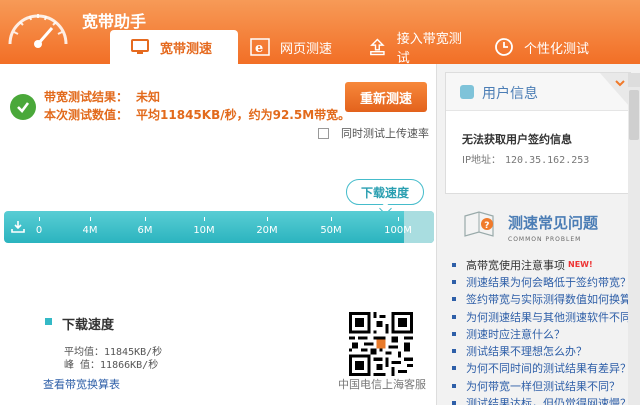 The height and width of the screenshot is (405, 640). What do you see at coordinates (140, 46) in the screenshot?
I see `monitor-icon` at bounding box center [140, 46].